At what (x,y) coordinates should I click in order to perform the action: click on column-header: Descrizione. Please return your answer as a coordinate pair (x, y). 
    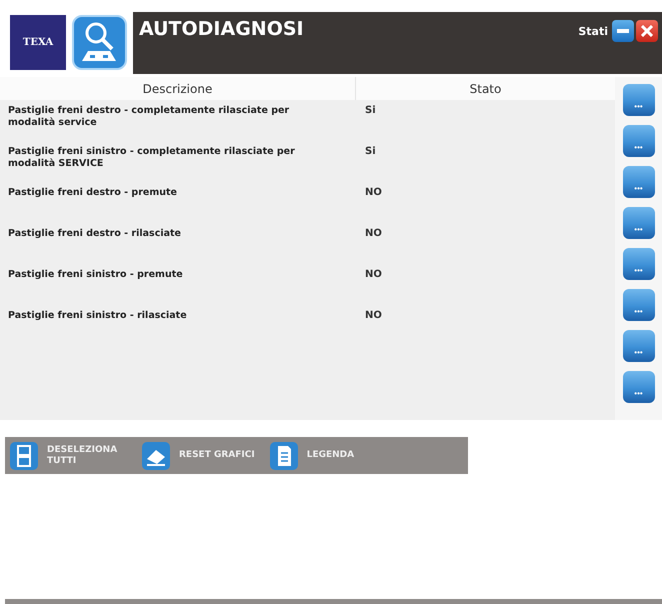
    Looking at the image, I should click on (178, 88).